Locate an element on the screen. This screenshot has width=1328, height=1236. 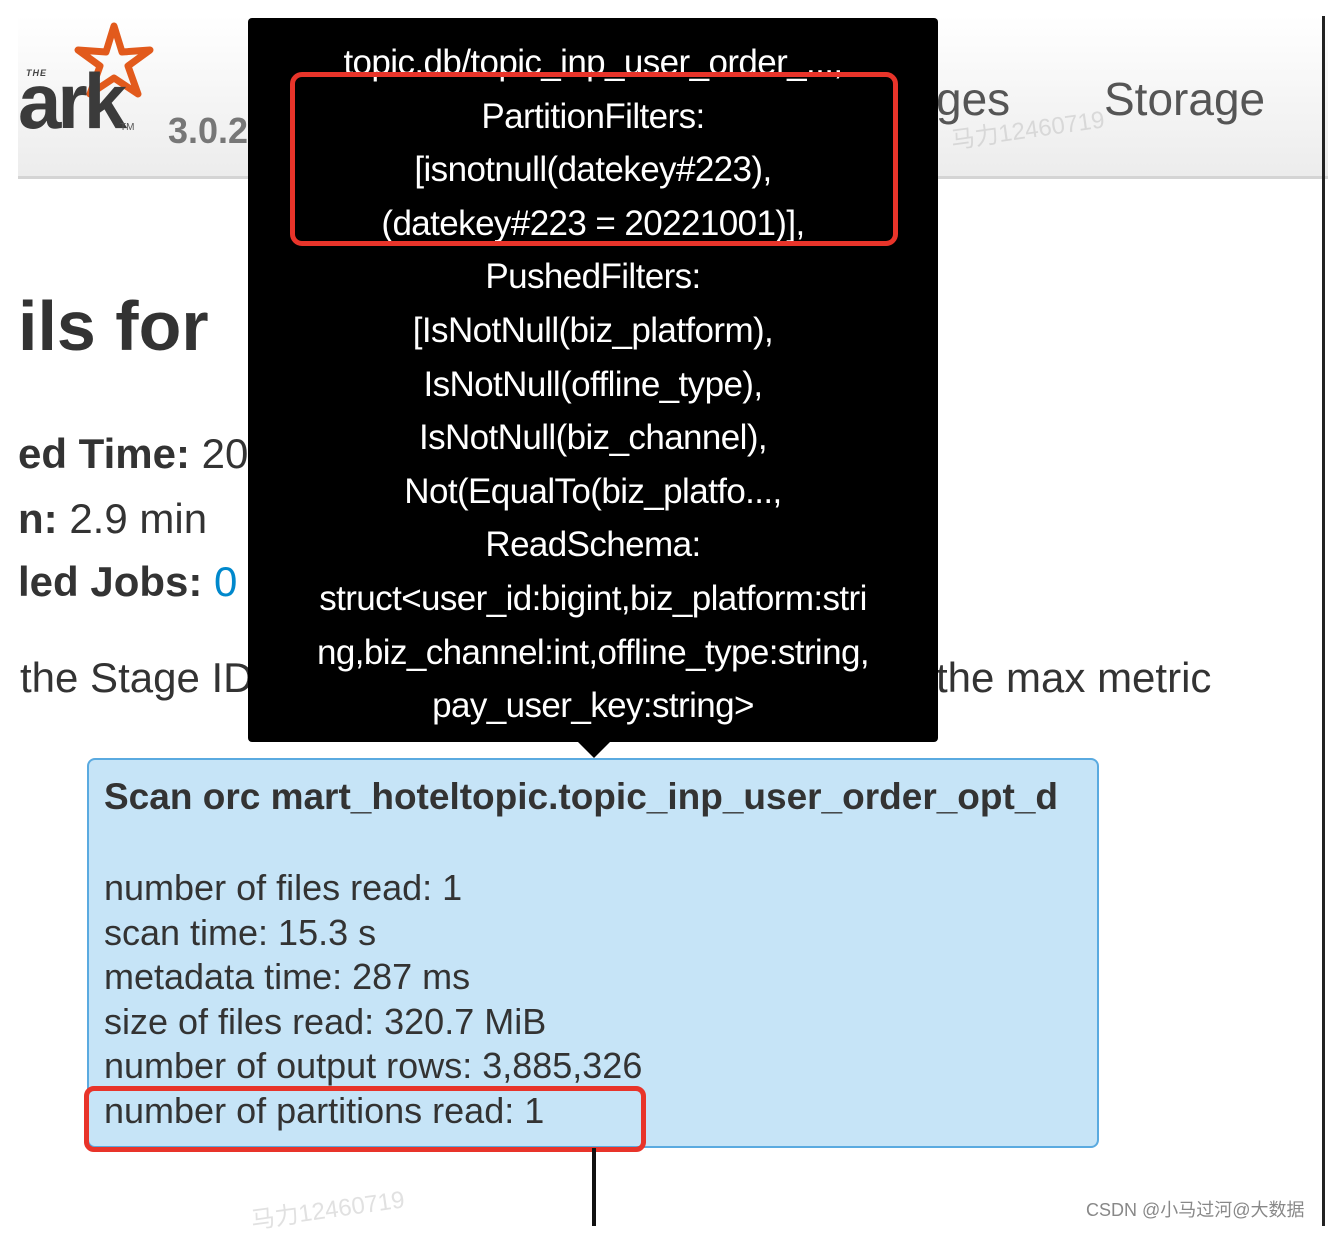
partitions-read-highlight is located at coordinates (365, 1119).